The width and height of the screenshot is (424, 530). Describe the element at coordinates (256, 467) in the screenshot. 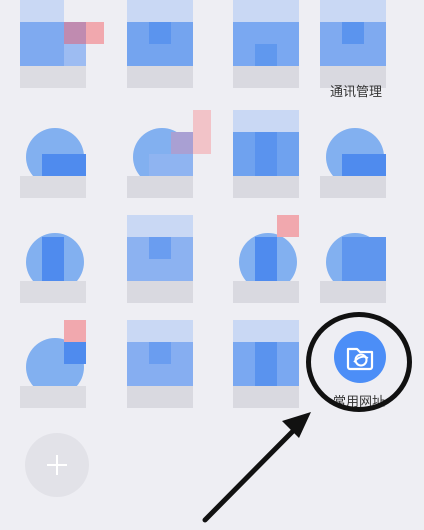

I see `pointer-arrow` at that location.